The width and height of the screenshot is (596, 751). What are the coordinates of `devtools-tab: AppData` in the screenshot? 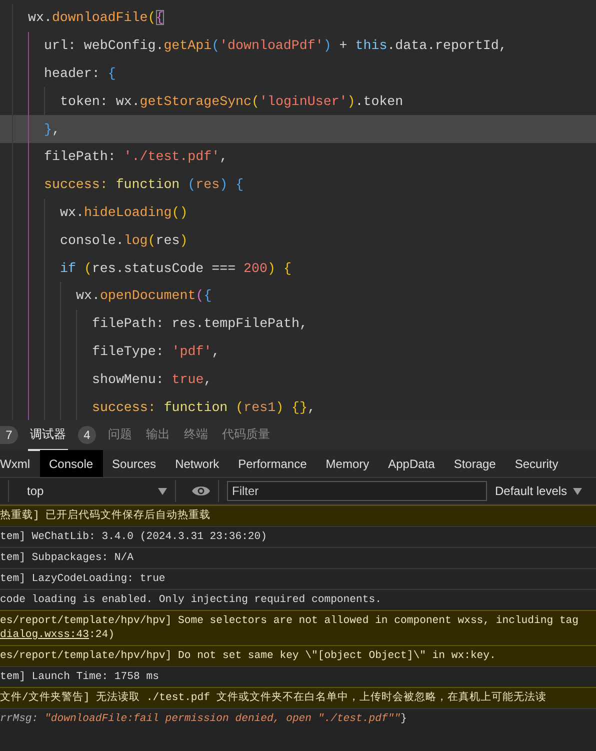 It's located at (411, 463).